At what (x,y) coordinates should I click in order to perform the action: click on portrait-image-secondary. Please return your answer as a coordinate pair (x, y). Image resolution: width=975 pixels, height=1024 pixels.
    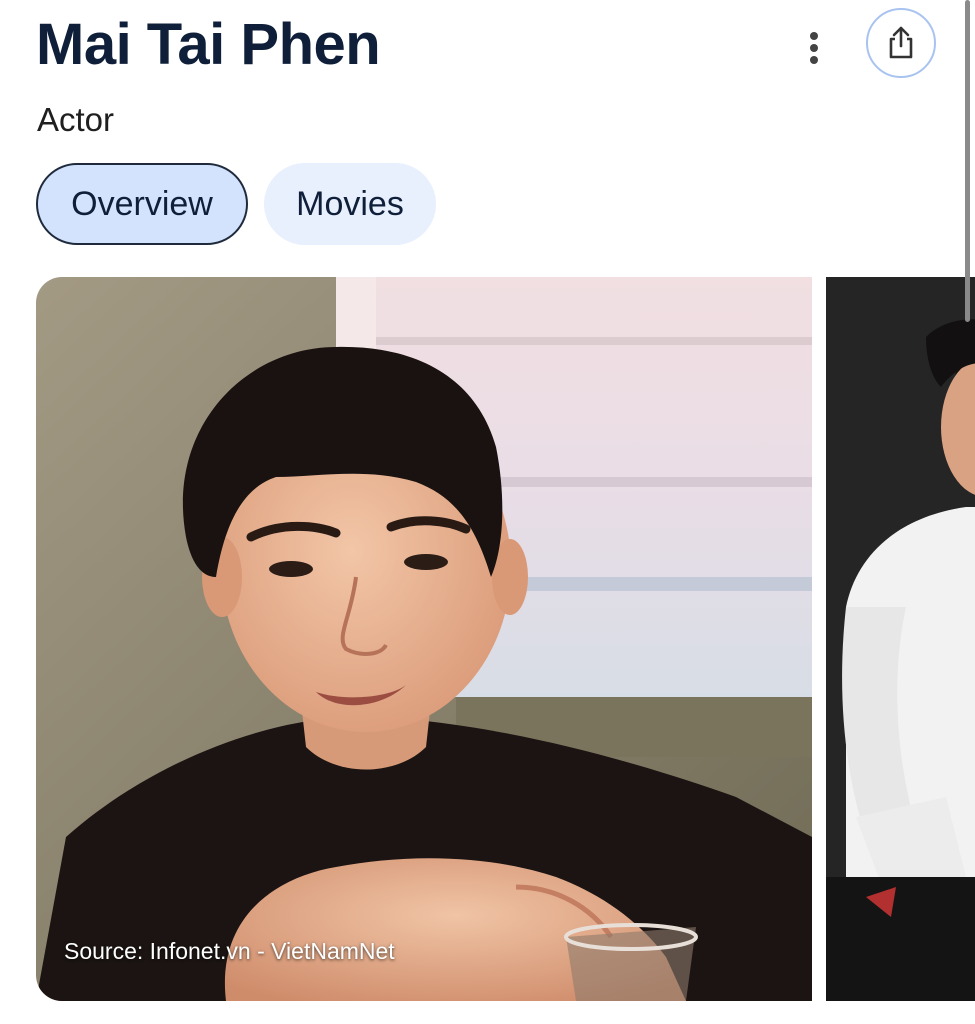
    Looking at the image, I should click on (900, 639).